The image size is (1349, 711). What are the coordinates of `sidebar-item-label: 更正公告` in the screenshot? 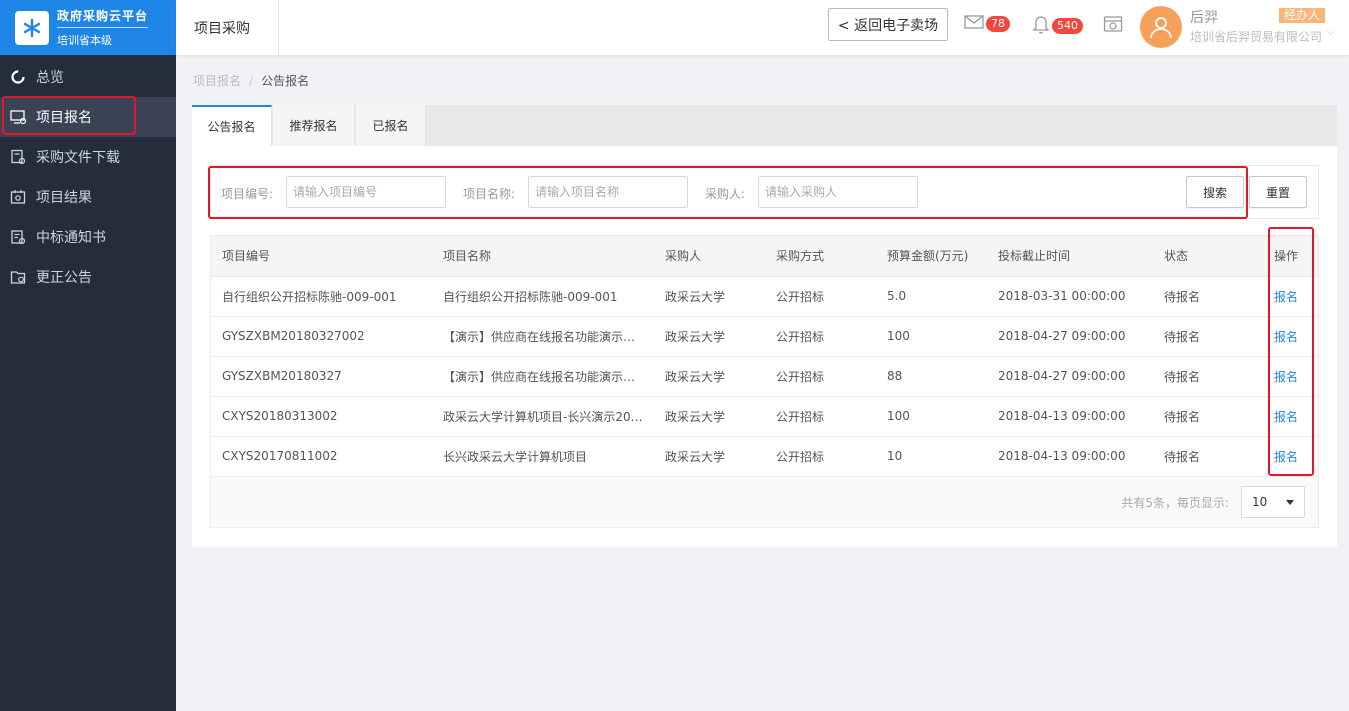 It's located at (64, 278).